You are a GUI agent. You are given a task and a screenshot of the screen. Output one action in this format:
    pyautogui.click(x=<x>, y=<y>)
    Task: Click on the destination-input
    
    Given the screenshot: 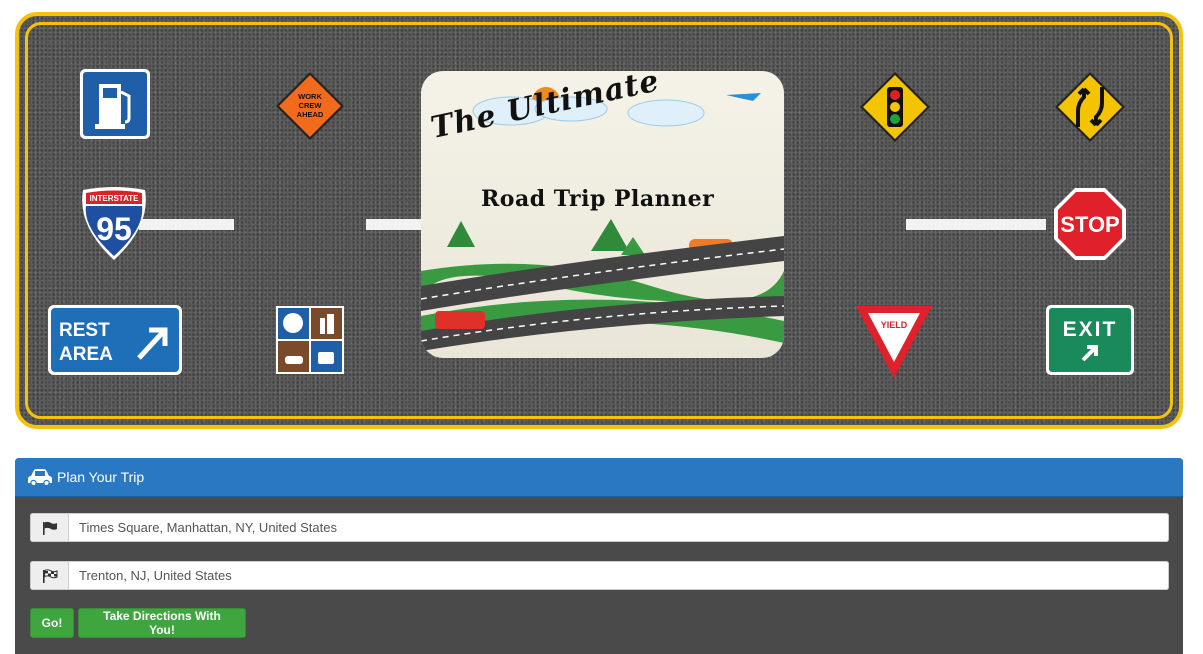 What is the action you would take?
    pyautogui.click(x=619, y=575)
    